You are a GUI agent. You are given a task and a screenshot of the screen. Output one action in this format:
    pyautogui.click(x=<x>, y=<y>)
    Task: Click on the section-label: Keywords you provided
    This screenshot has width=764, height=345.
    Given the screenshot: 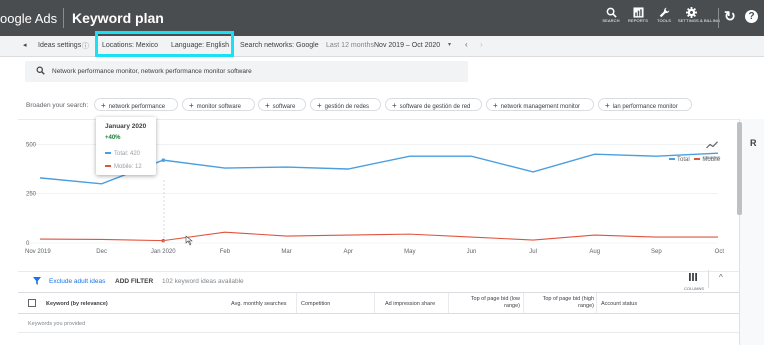 What is the action you would take?
    pyautogui.click(x=57, y=324)
    